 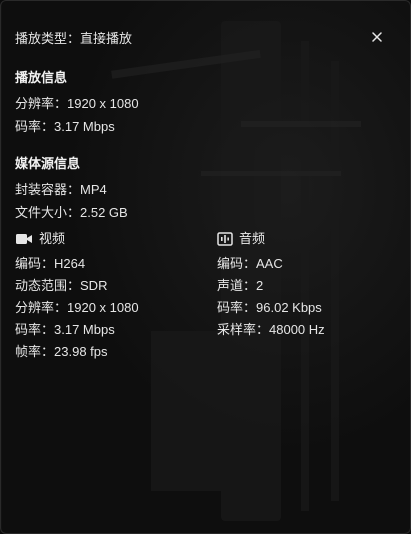 I want to click on audio-bitrate-row: 码率：96.02 Kbps, so click(x=269, y=308).